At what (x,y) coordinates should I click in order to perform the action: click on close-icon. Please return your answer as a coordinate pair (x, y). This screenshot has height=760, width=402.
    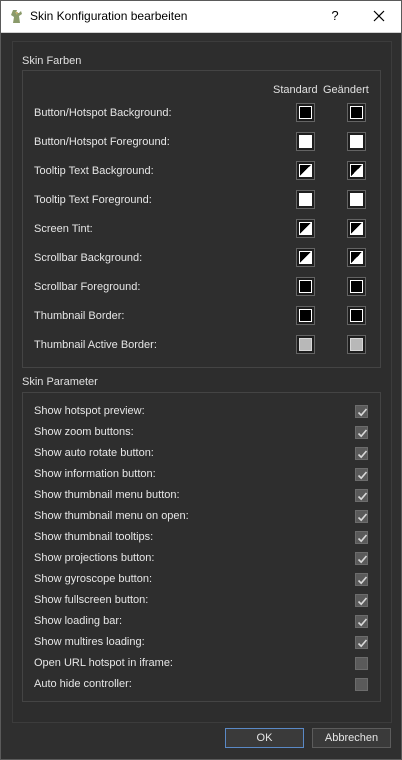
    Looking at the image, I should click on (379, 16).